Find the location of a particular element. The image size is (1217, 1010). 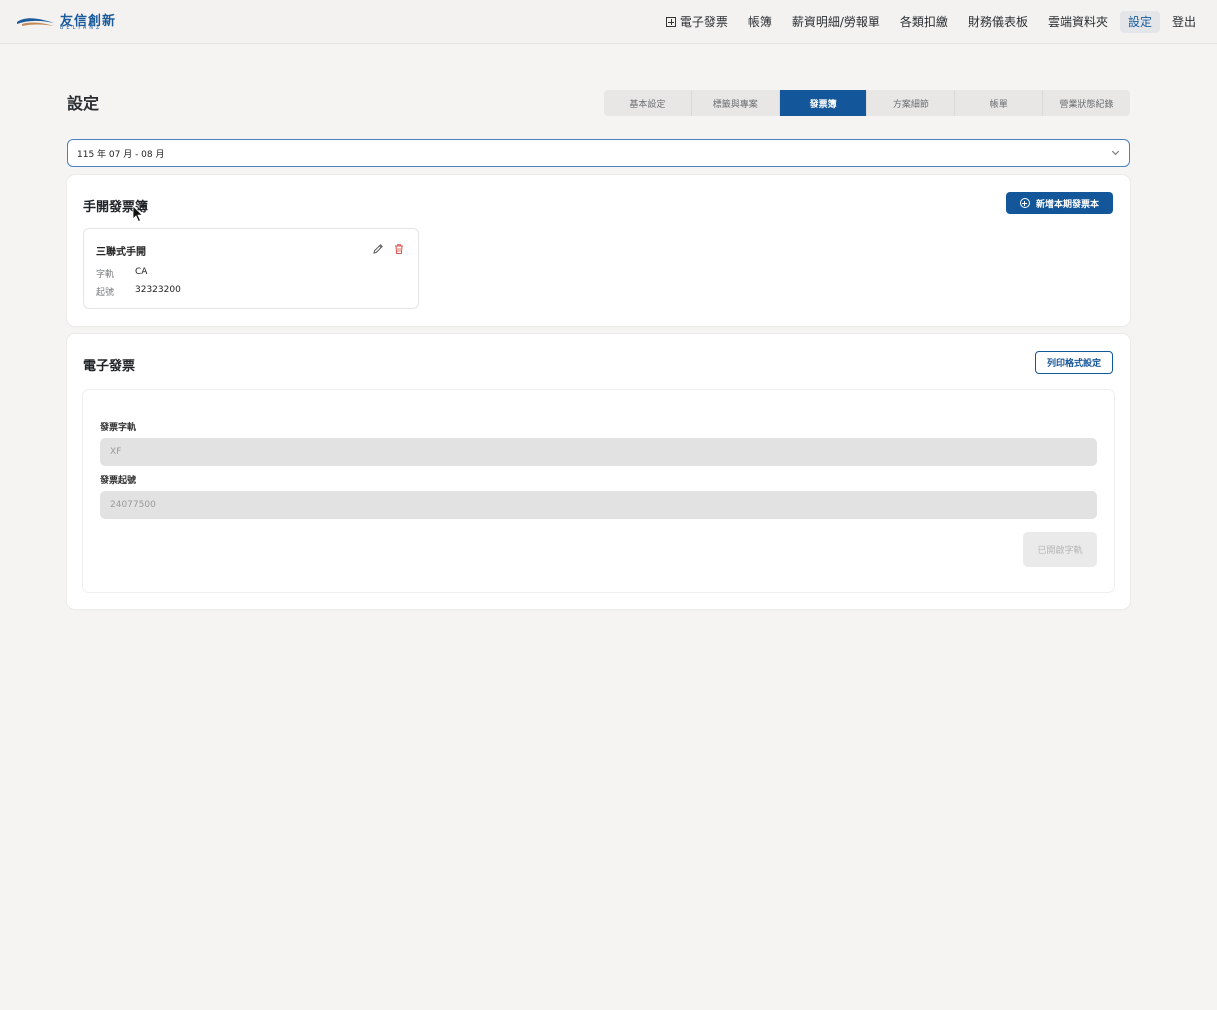

period-value: 115 年 07 月 - 08 月 is located at coordinates (121, 154).